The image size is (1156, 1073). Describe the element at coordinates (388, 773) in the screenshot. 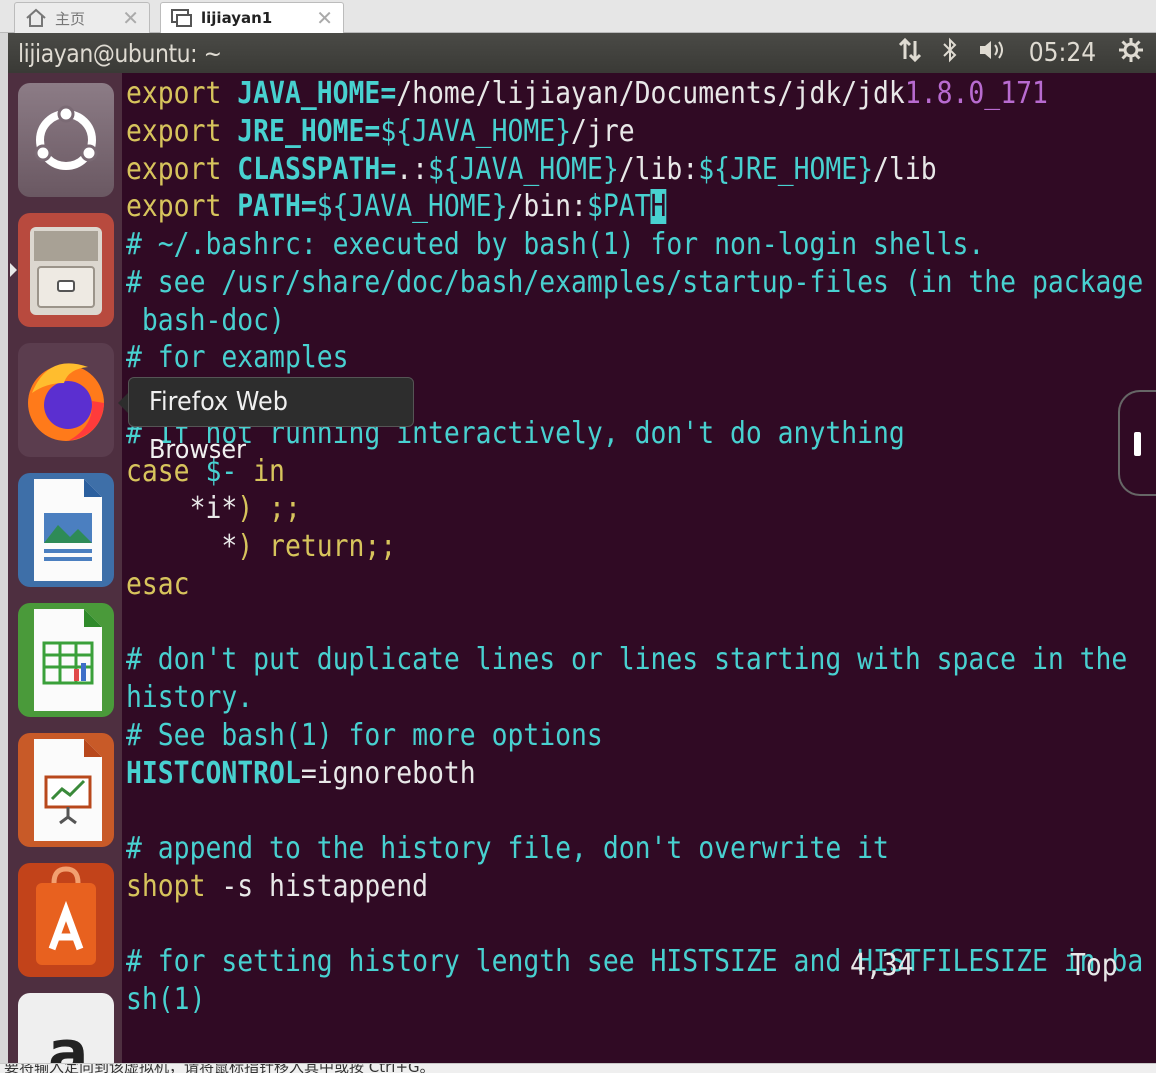

I see `code-token: =ignoreboth` at that location.